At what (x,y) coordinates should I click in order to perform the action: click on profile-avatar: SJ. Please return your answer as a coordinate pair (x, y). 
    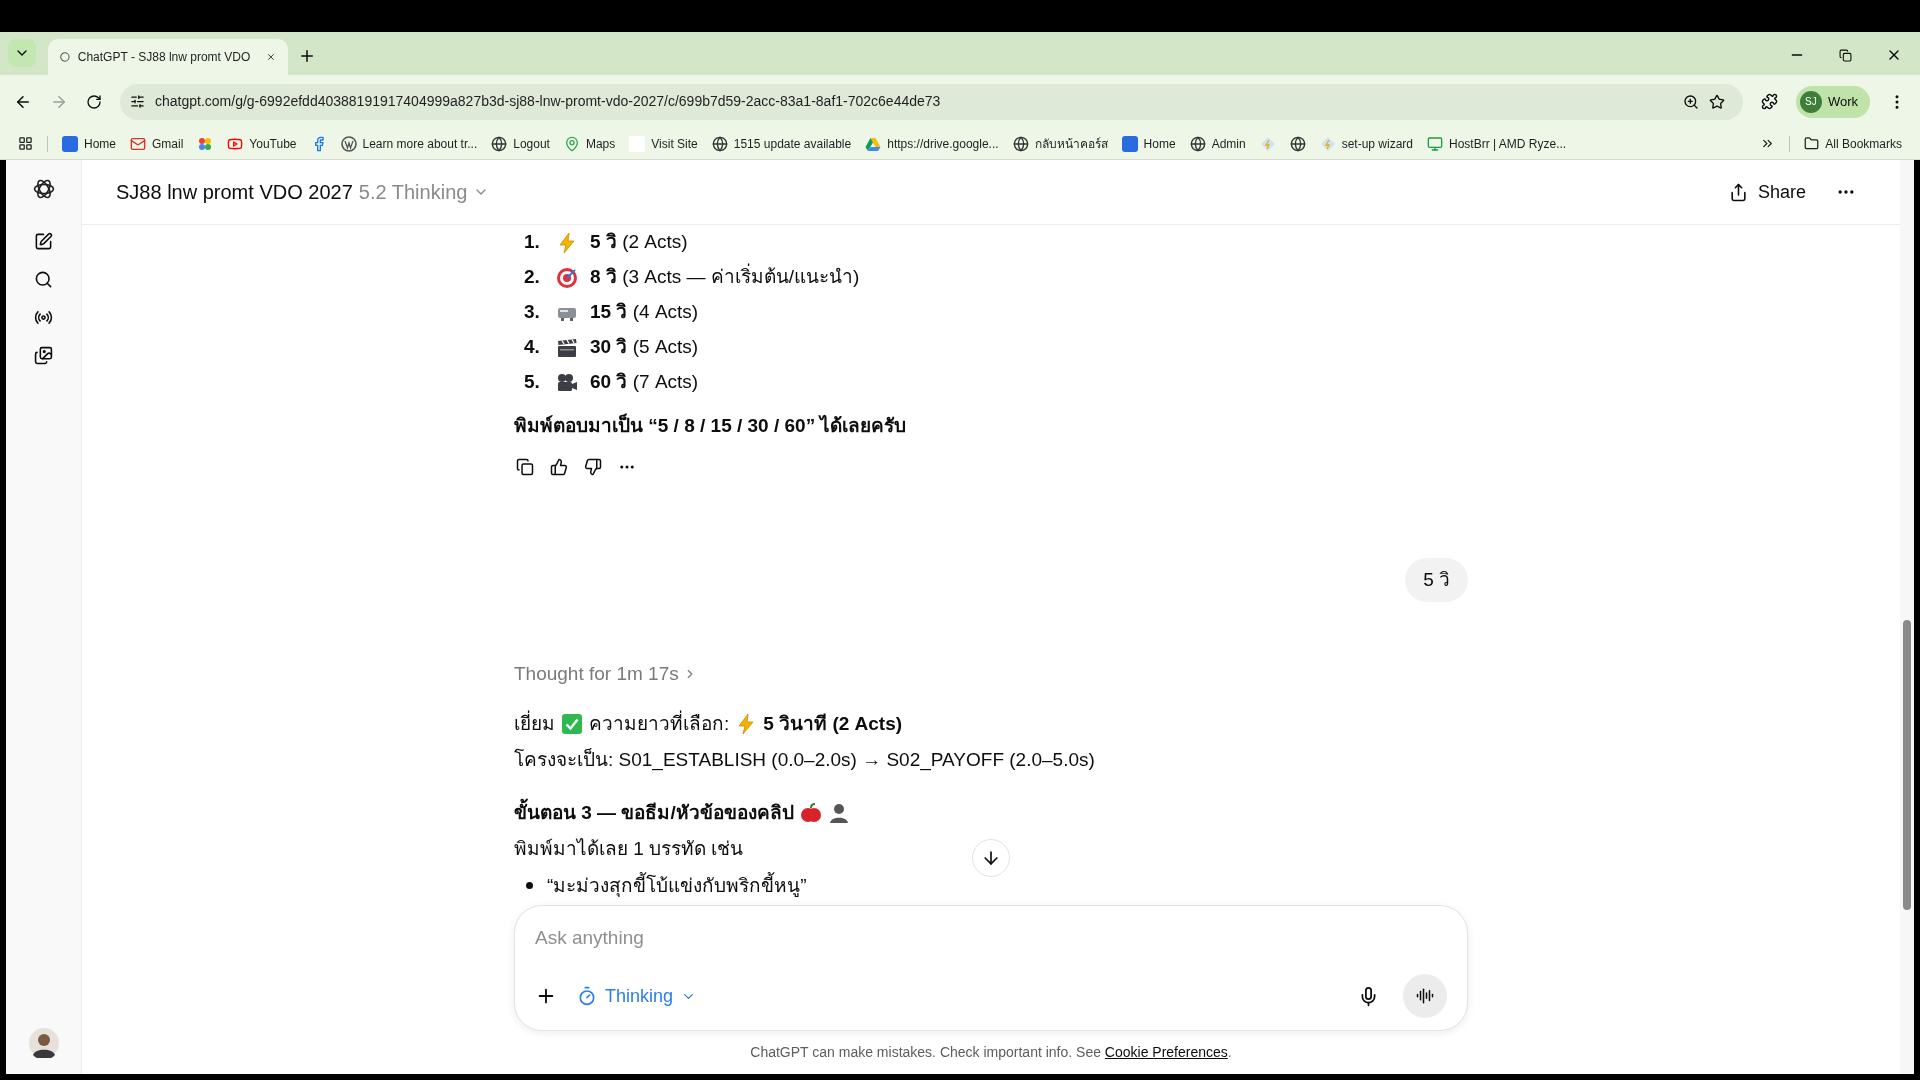
    Looking at the image, I should click on (1810, 101).